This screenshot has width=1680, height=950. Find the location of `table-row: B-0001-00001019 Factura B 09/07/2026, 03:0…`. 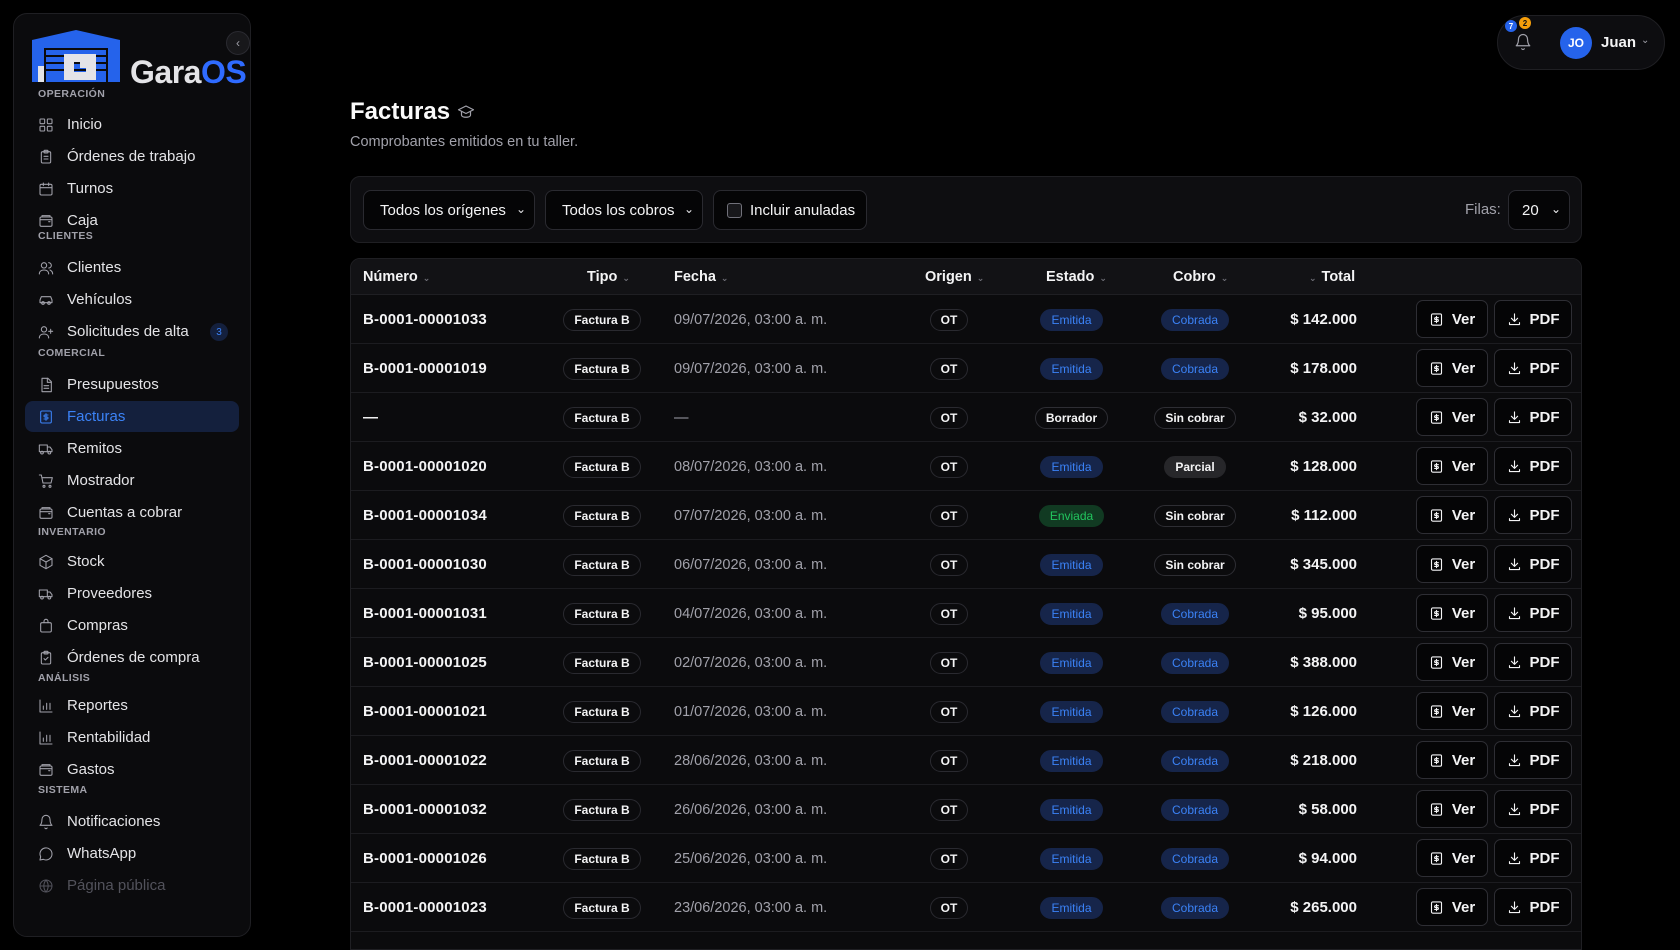

table-row: B-0001-00001019 Factura B 09/07/2026, 03:0… is located at coordinates (966, 368).